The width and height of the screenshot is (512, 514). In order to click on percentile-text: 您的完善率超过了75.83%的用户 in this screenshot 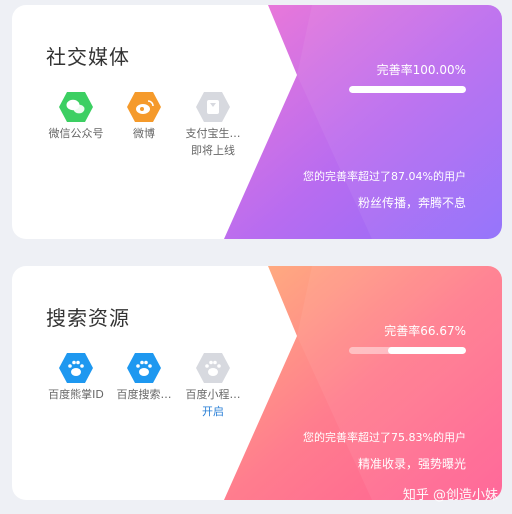, I will do `click(384, 437)`.